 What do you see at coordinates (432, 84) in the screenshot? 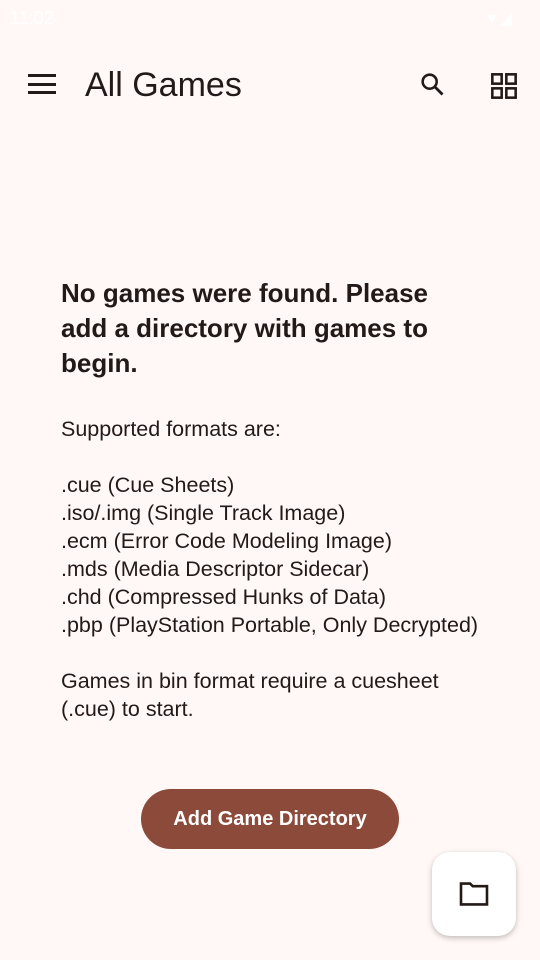
I see `search-icon` at bounding box center [432, 84].